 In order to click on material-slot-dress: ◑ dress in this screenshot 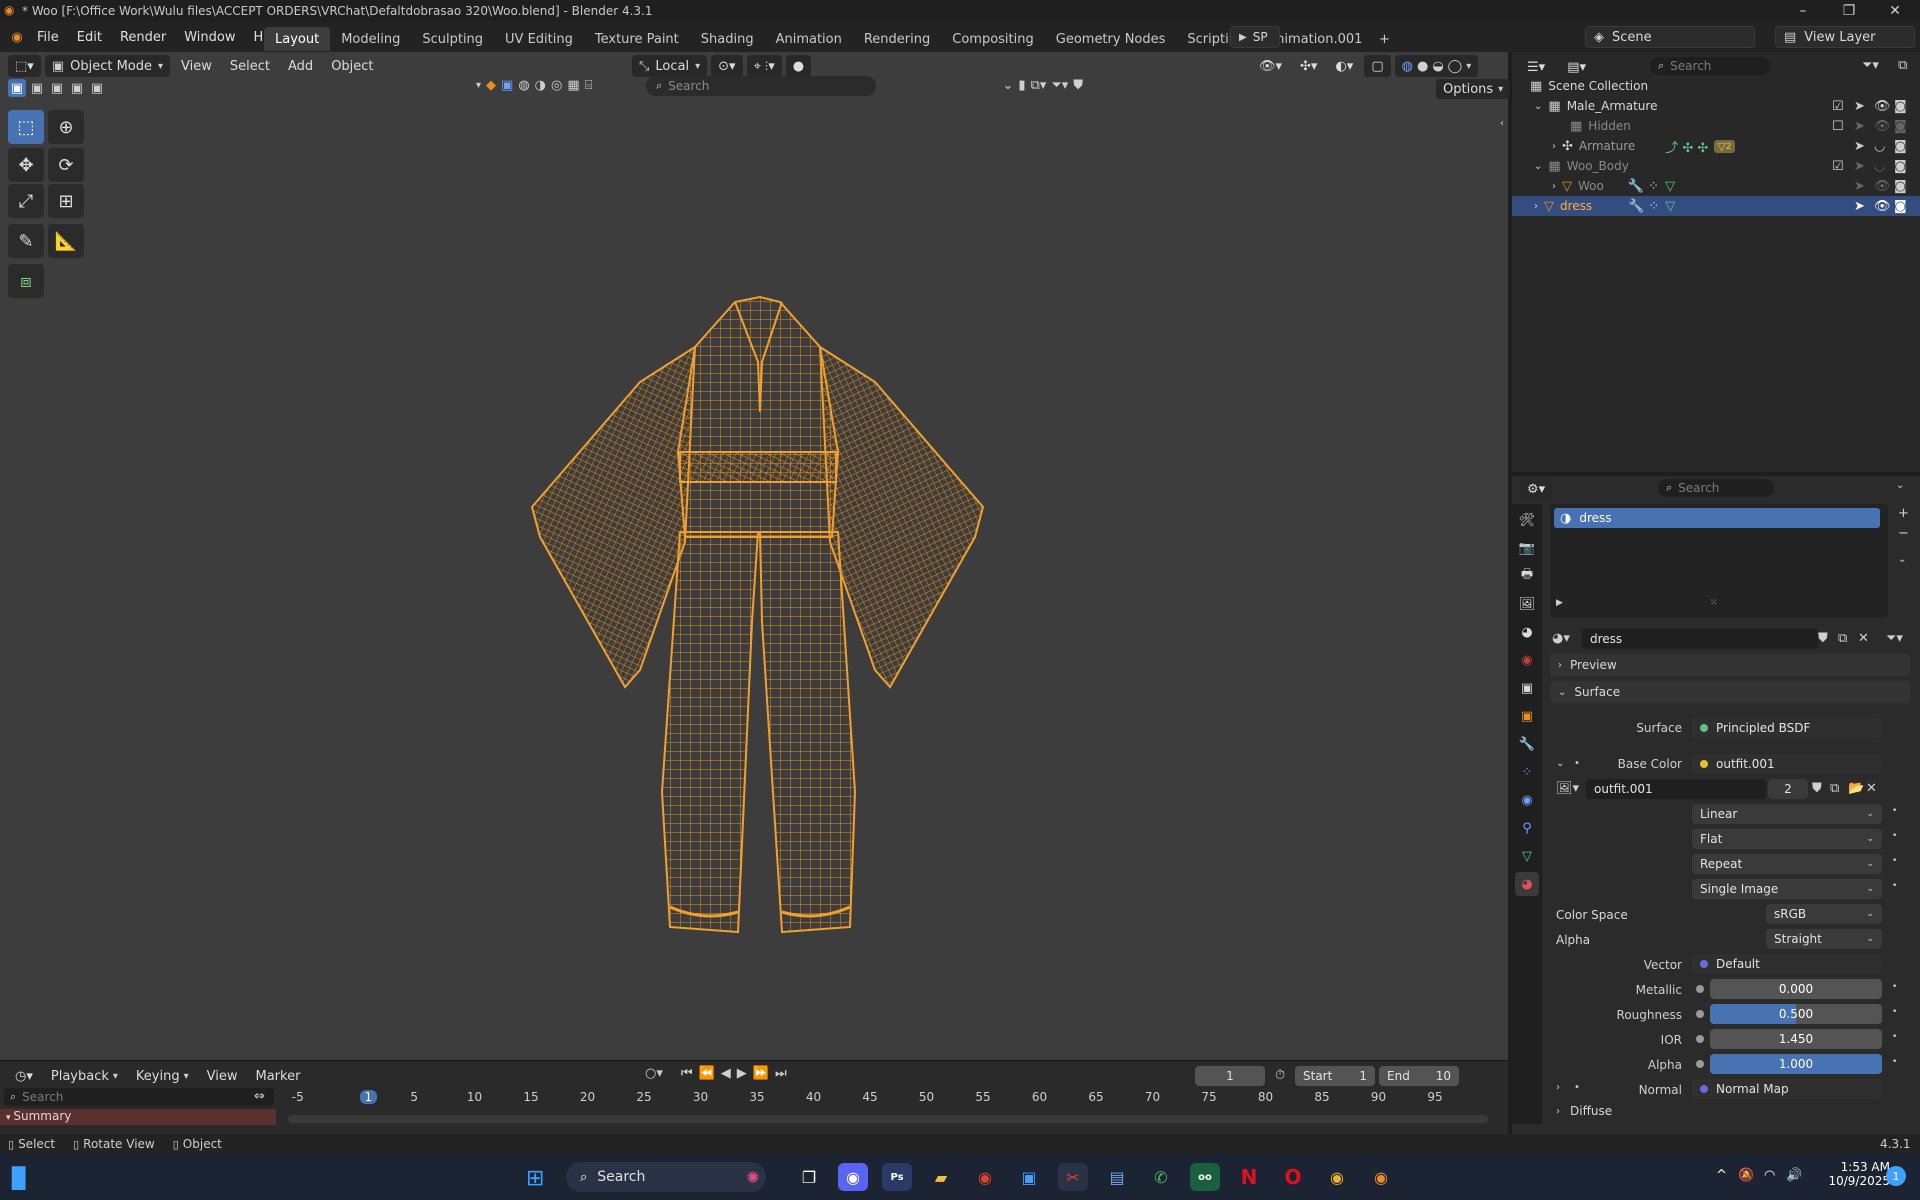, I will do `click(1717, 518)`.